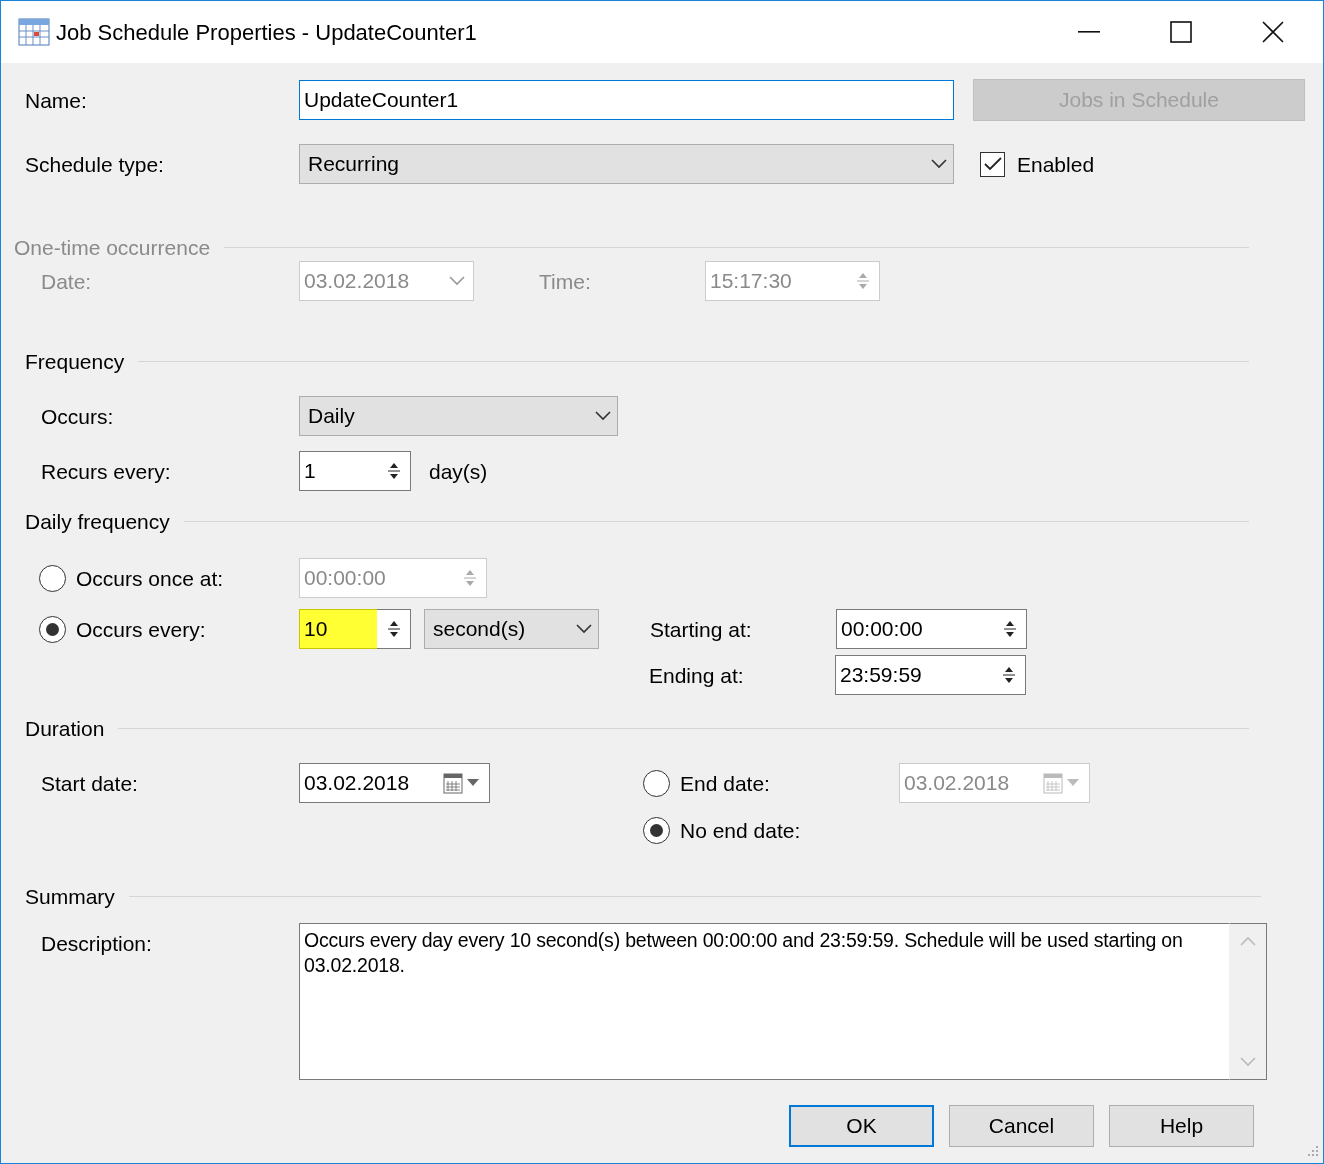 The height and width of the screenshot is (1164, 1324). What do you see at coordinates (511, 629) in the screenshot?
I see `unit-dropdown: second(s)` at bounding box center [511, 629].